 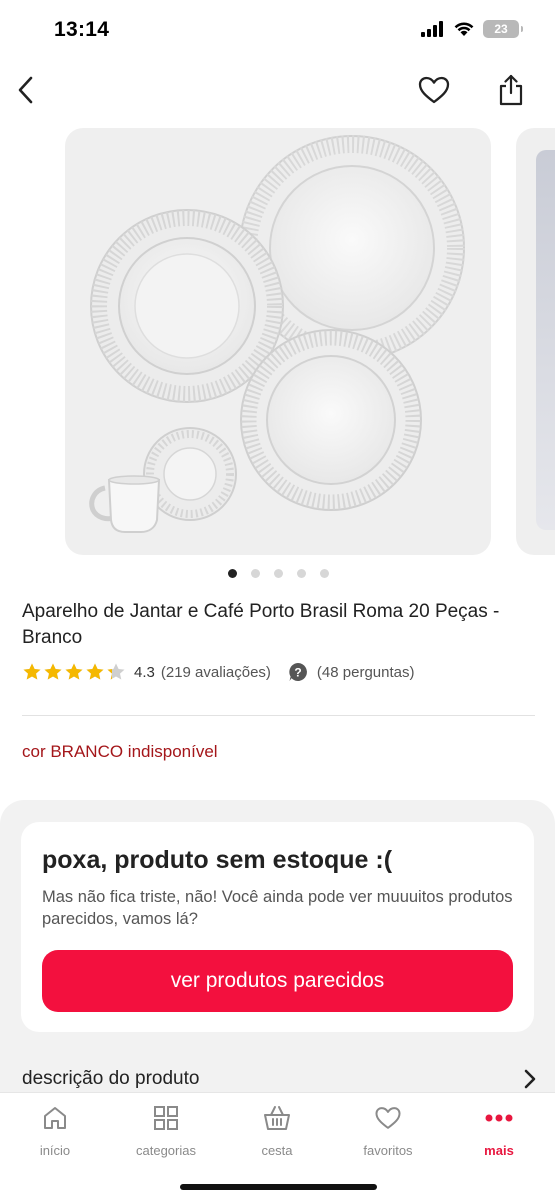 I want to click on nav-item-basket: cesta, so click(x=277, y=1133).